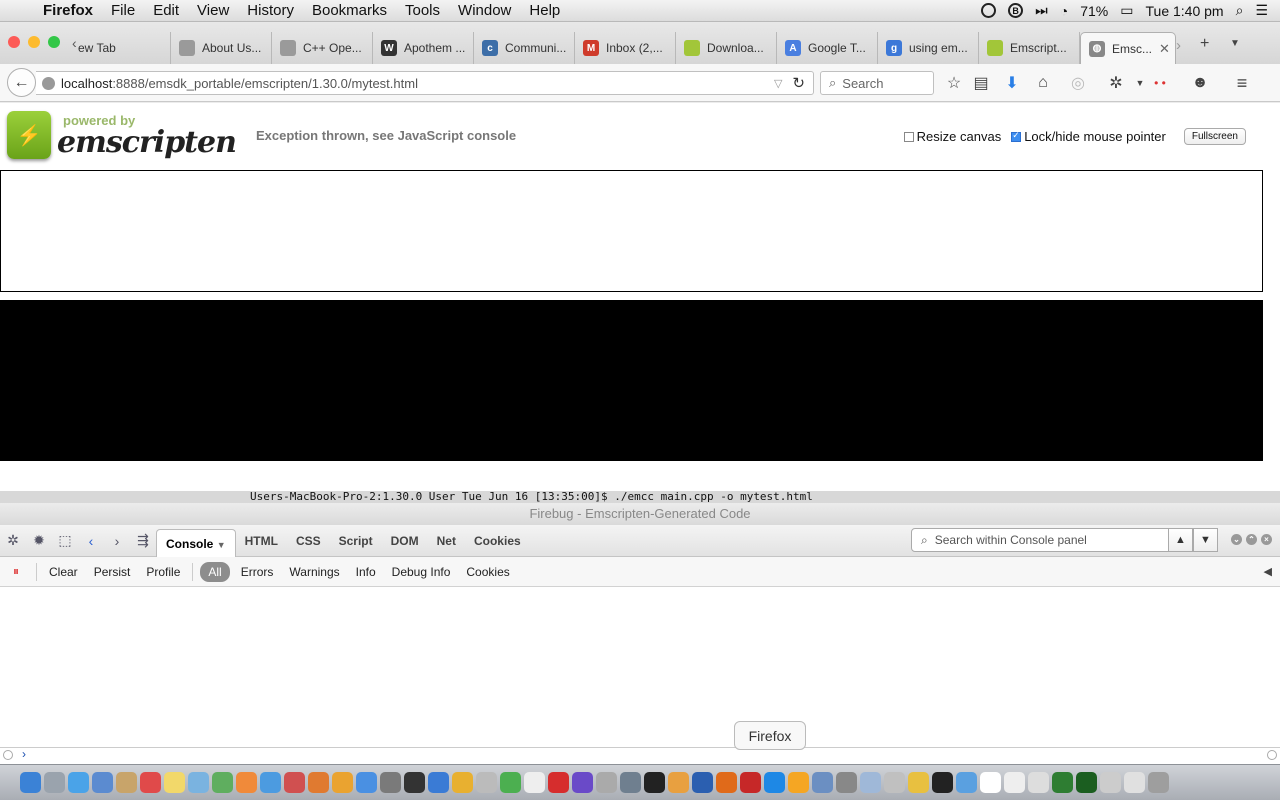 Image resolution: width=1280 pixels, height=800 pixels. Describe the element at coordinates (422, 10) in the screenshot. I see `menu-tools: Tools` at that location.